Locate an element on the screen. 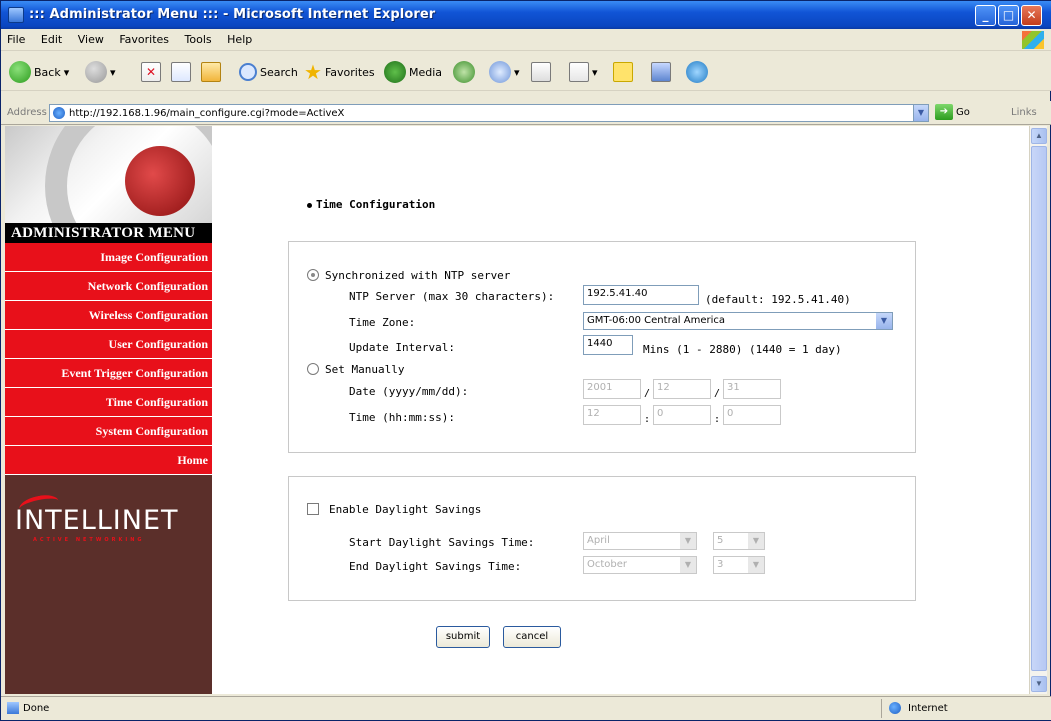  dst-end-week-select: 3 ▼ is located at coordinates (739, 565).